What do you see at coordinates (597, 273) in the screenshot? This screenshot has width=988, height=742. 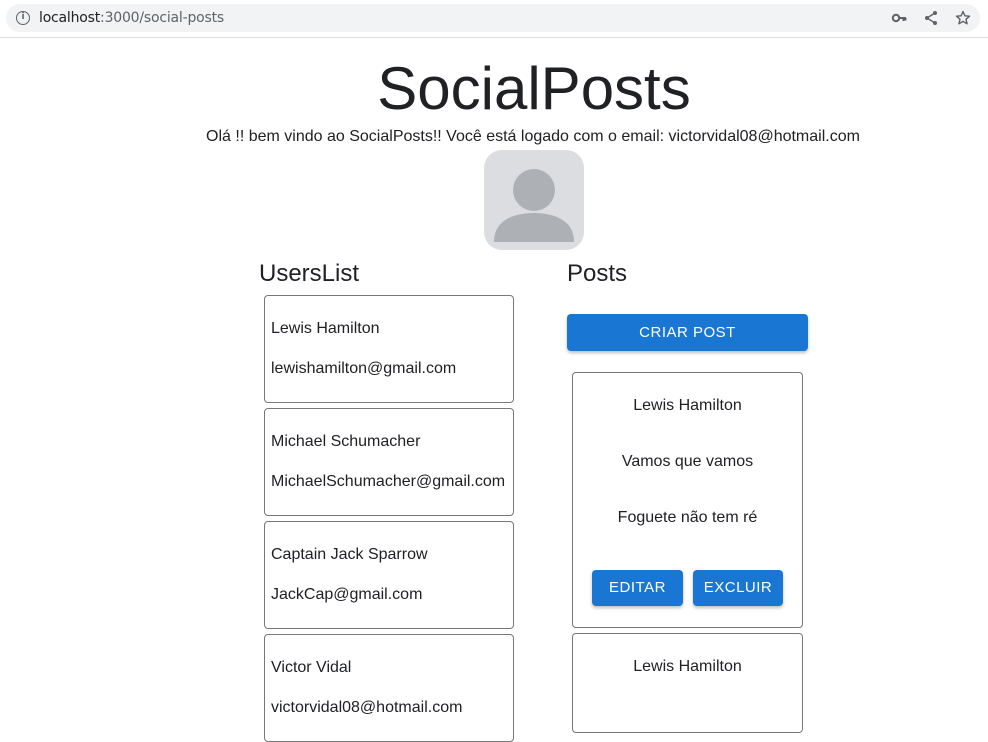 I see `posts-title: Posts` at bounding box center [597, 273].